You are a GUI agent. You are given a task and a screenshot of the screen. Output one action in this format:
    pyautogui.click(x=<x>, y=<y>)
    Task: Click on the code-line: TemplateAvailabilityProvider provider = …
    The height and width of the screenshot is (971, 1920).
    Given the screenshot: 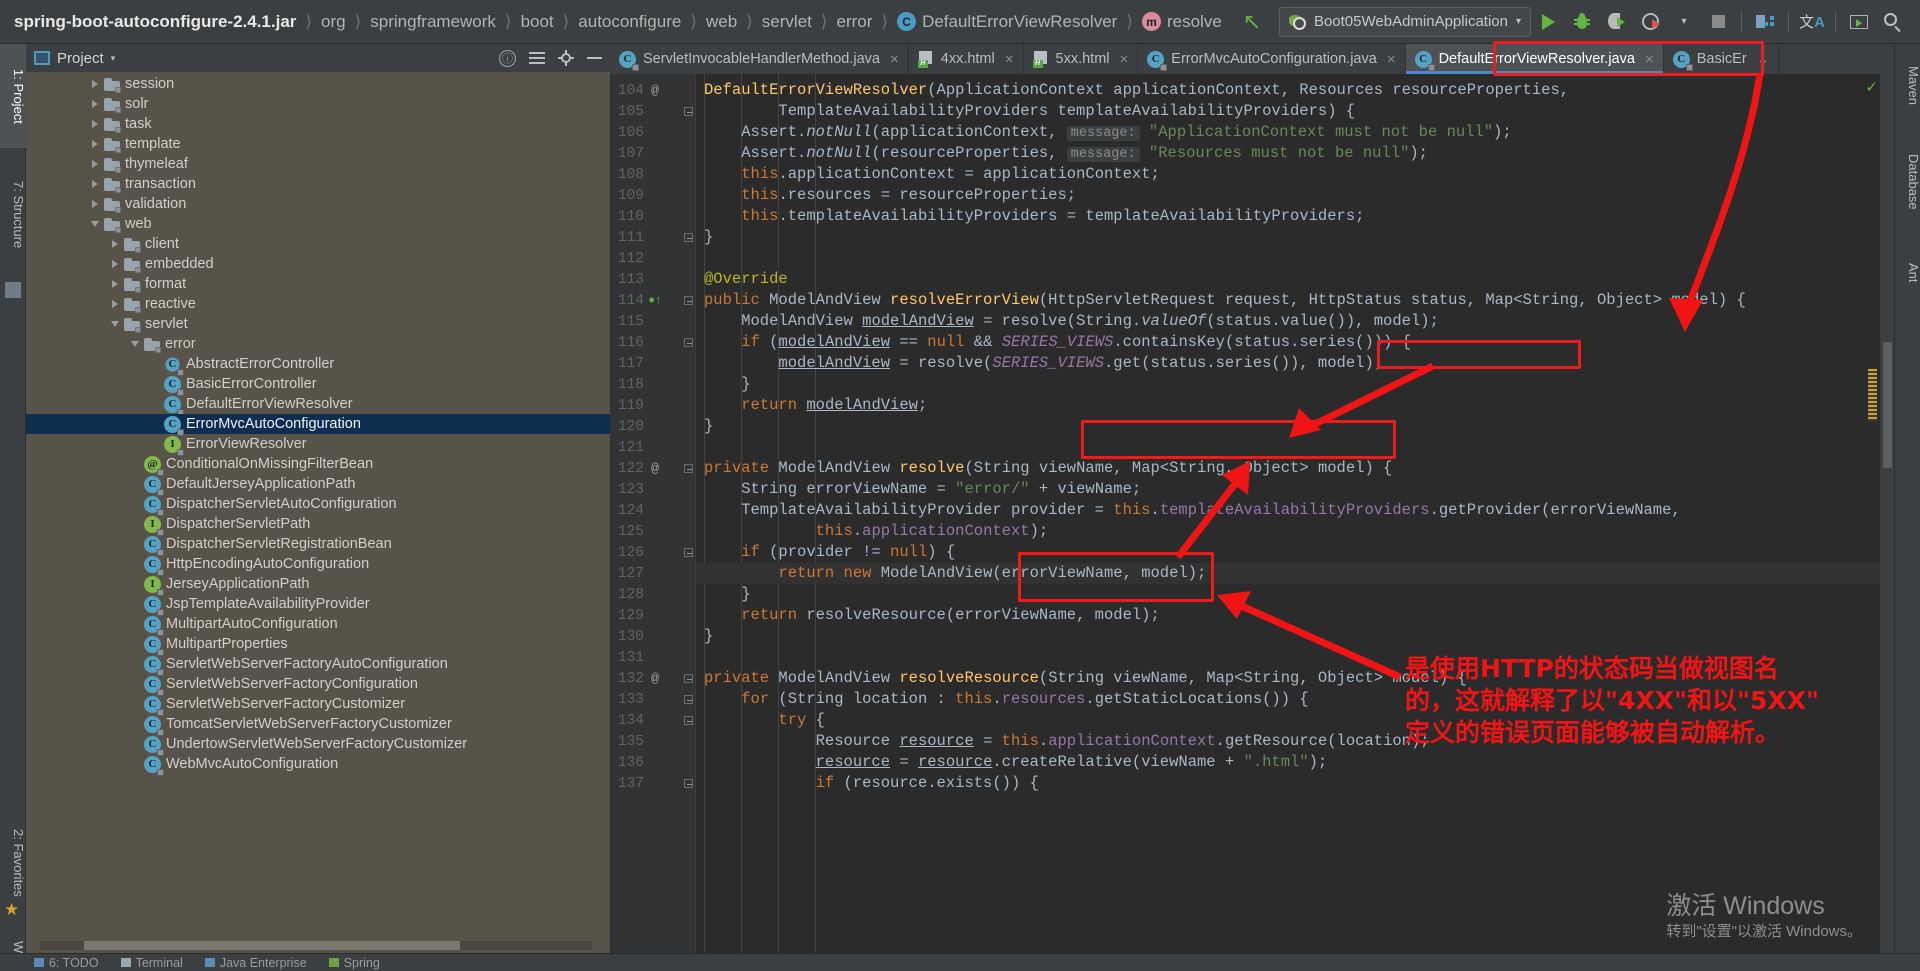 What is the action you would take?
    pyautogui.click(x=1192, y=510)
    